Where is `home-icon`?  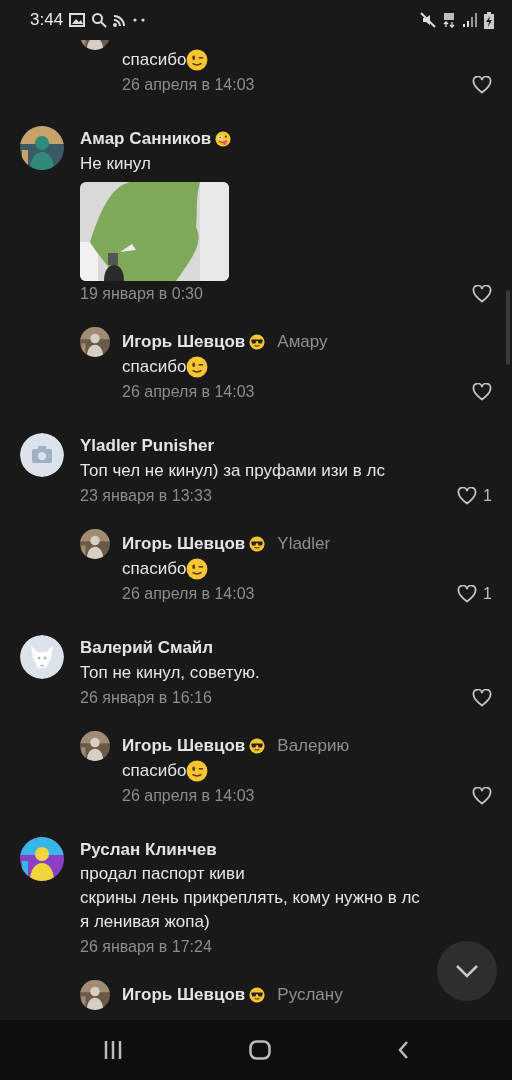
home-icon is located at coordinates (260, 1050).